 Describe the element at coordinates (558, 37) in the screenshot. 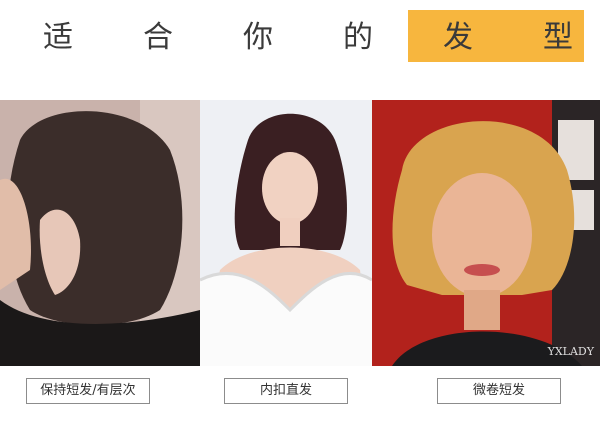

I see `title-char-6: 型` at that location.